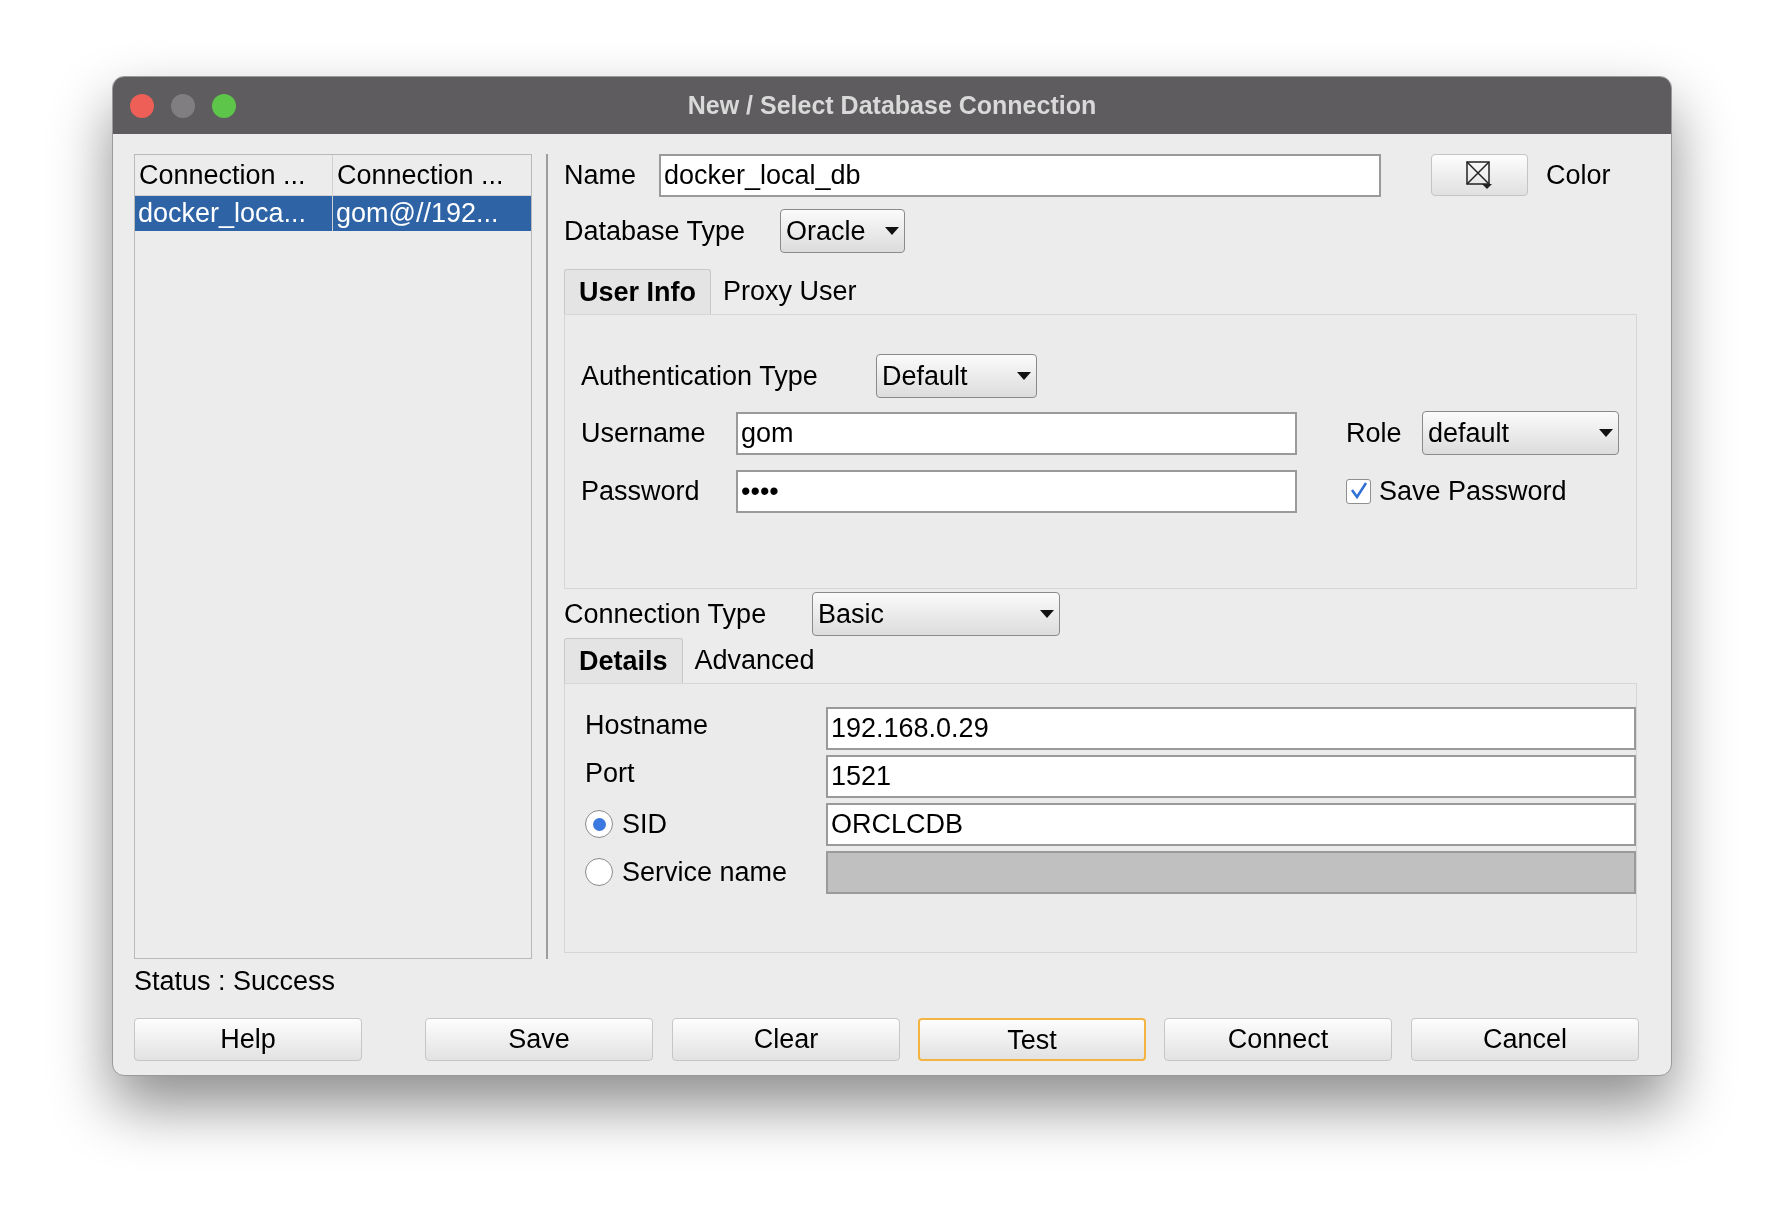 The height and width of the screenshot is (1224, 1784). What do you see at coordinates (790, 291) in the screenshot?
I see `tab: Proxy User` at bounding box center [790, 291].